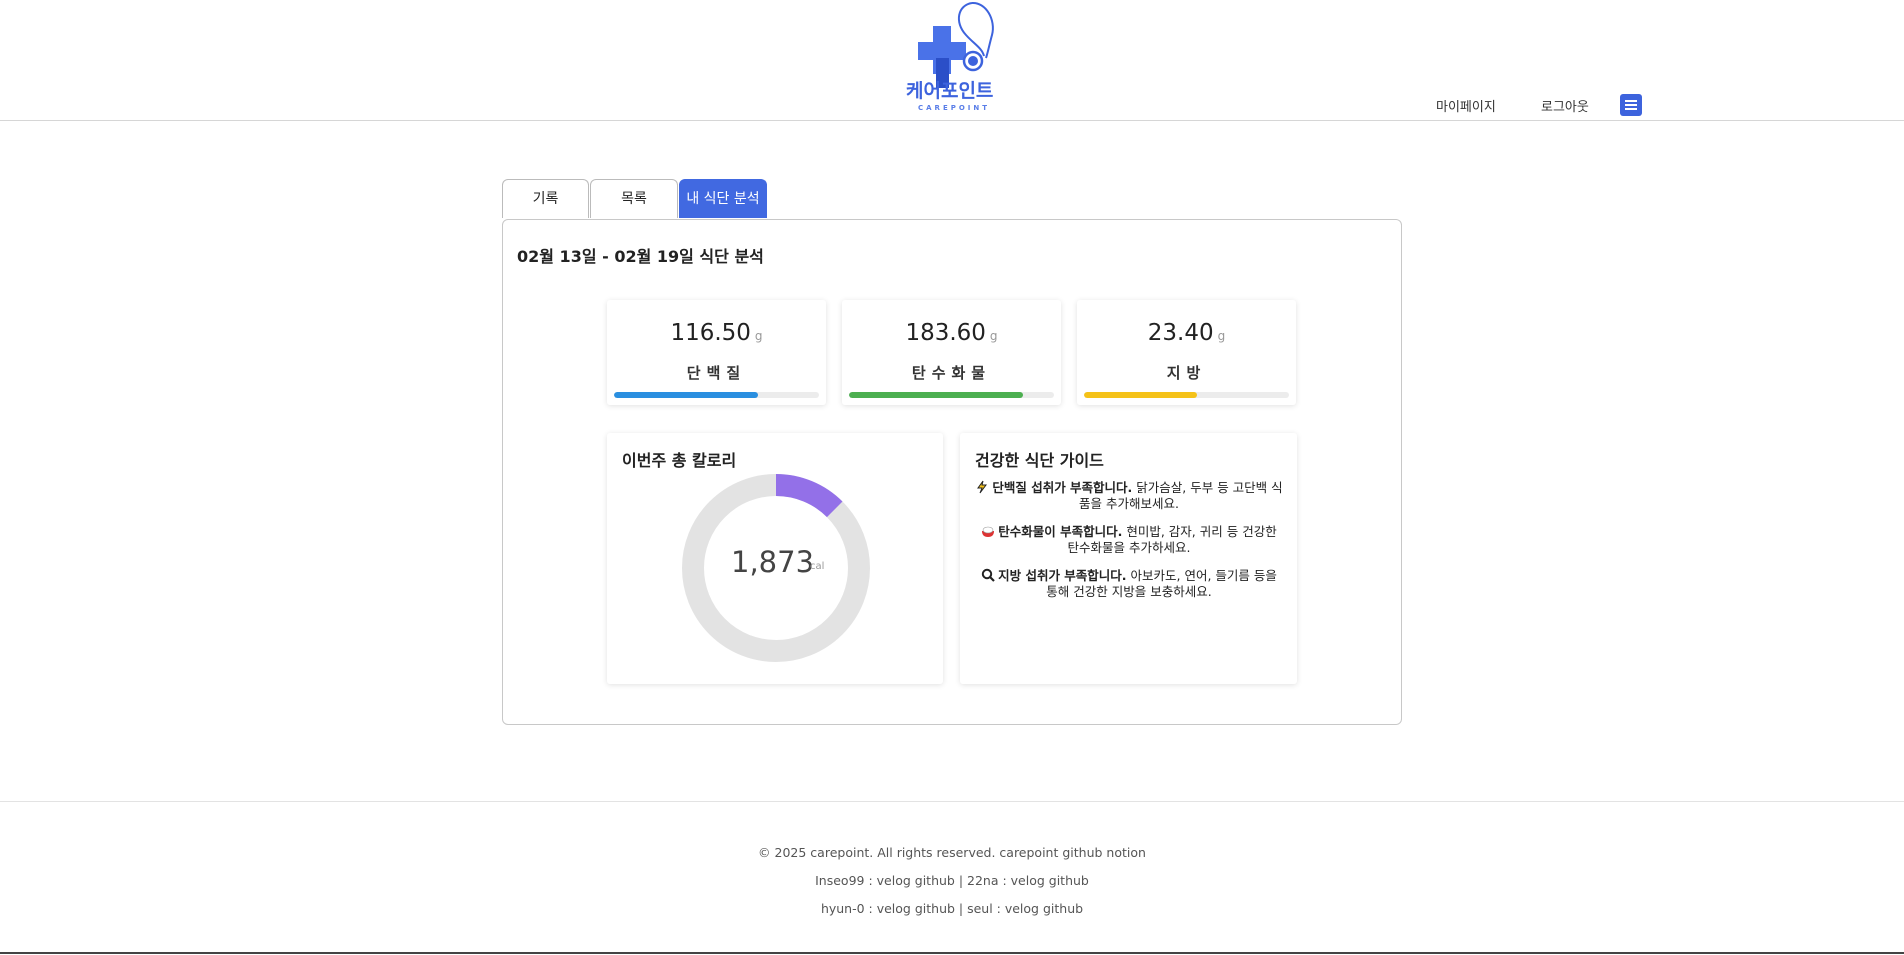 This screenshot has height=955, width=1904. What do you see at coordinates (1565, 105) in the screenshot?
I see `logout-link: 로그아웃` at bounding box center [1565, 105].